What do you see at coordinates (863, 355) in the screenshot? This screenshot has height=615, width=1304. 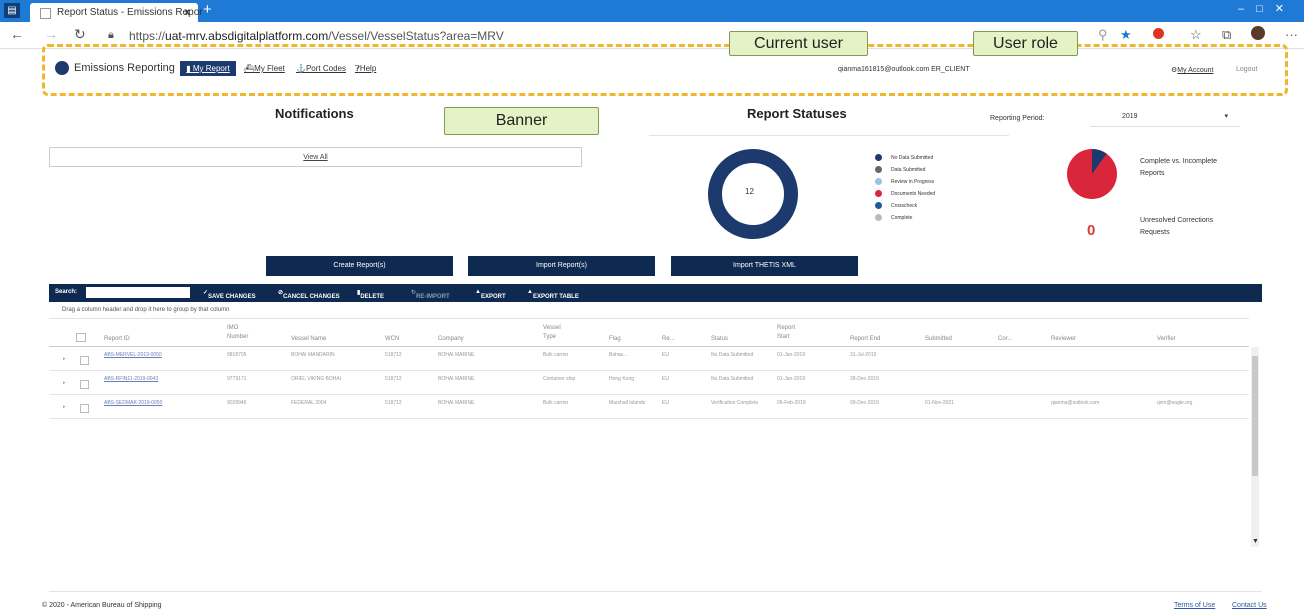 I see `cell-end: 31-Jul-2019` at bounding box center [863, 355].